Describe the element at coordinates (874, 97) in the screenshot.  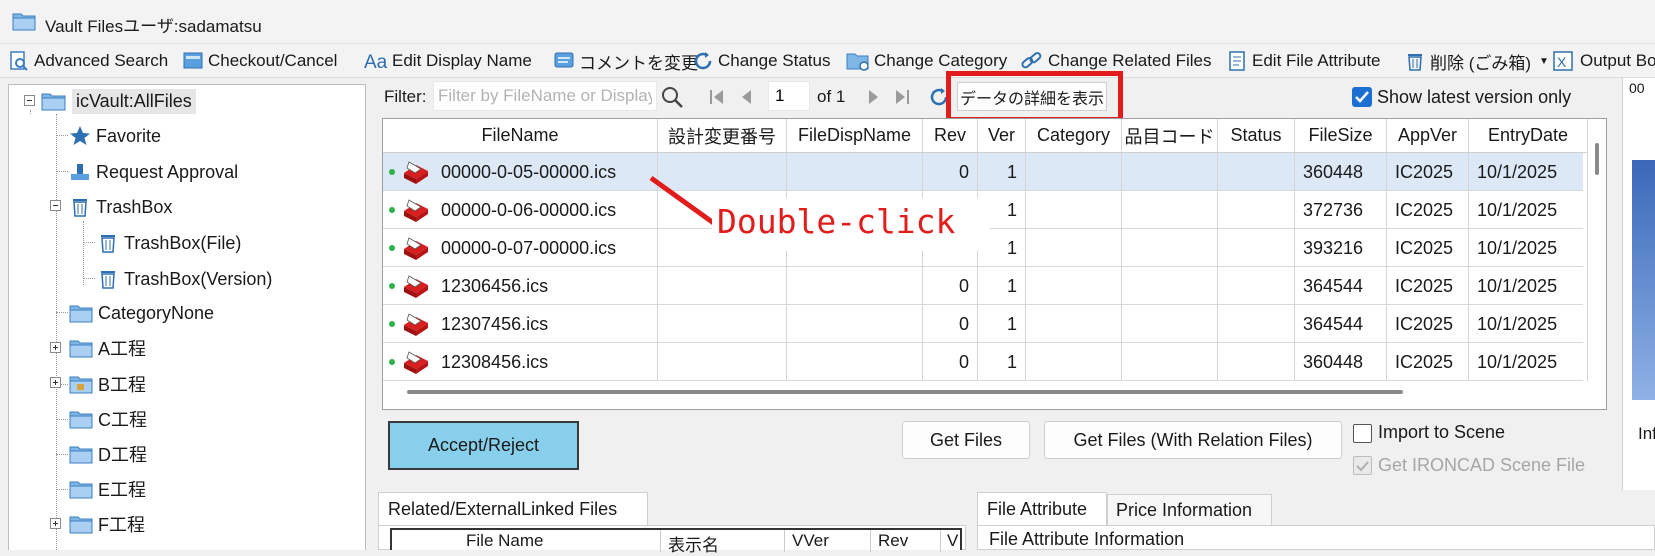
I see `next-page-icon` at that location.